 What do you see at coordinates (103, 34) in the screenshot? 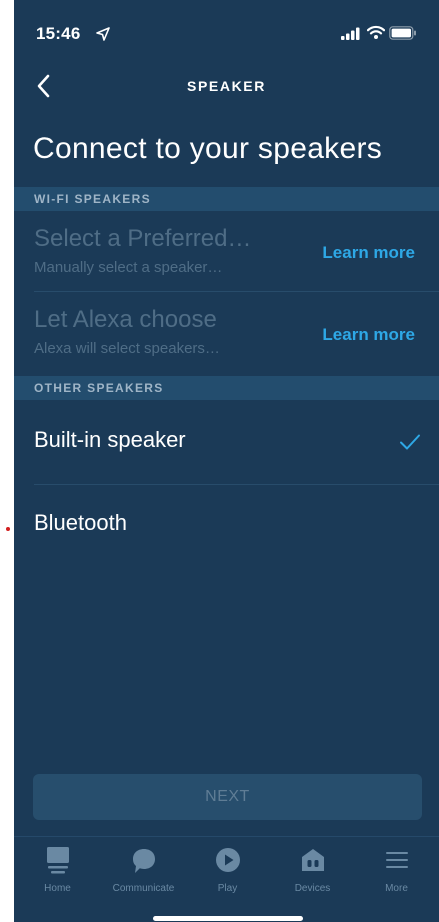
I see `location-arrow-icon` at bounding box center [103, 34].